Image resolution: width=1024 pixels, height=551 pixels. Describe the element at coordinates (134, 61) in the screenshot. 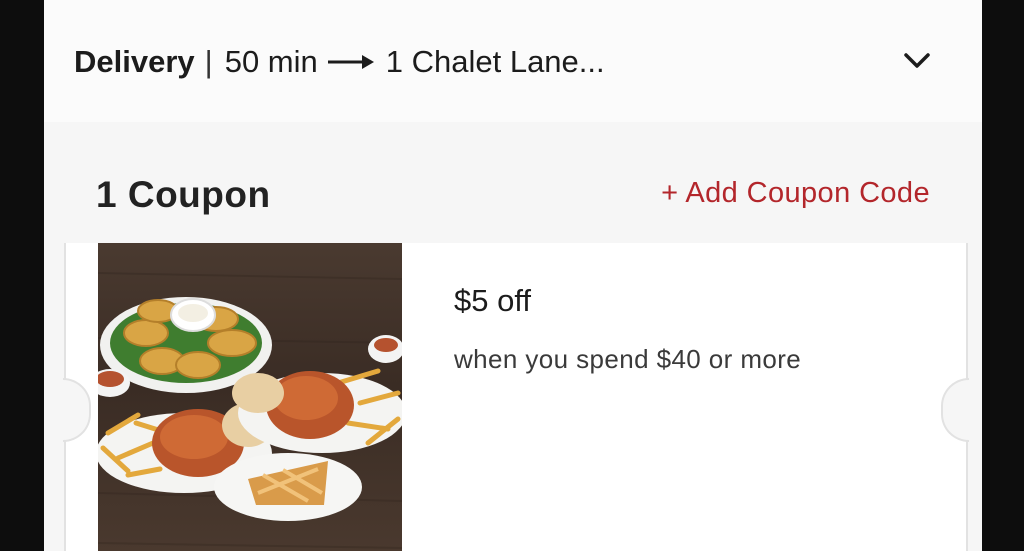

I see `delivery-mode-label: Delivery` at that location.